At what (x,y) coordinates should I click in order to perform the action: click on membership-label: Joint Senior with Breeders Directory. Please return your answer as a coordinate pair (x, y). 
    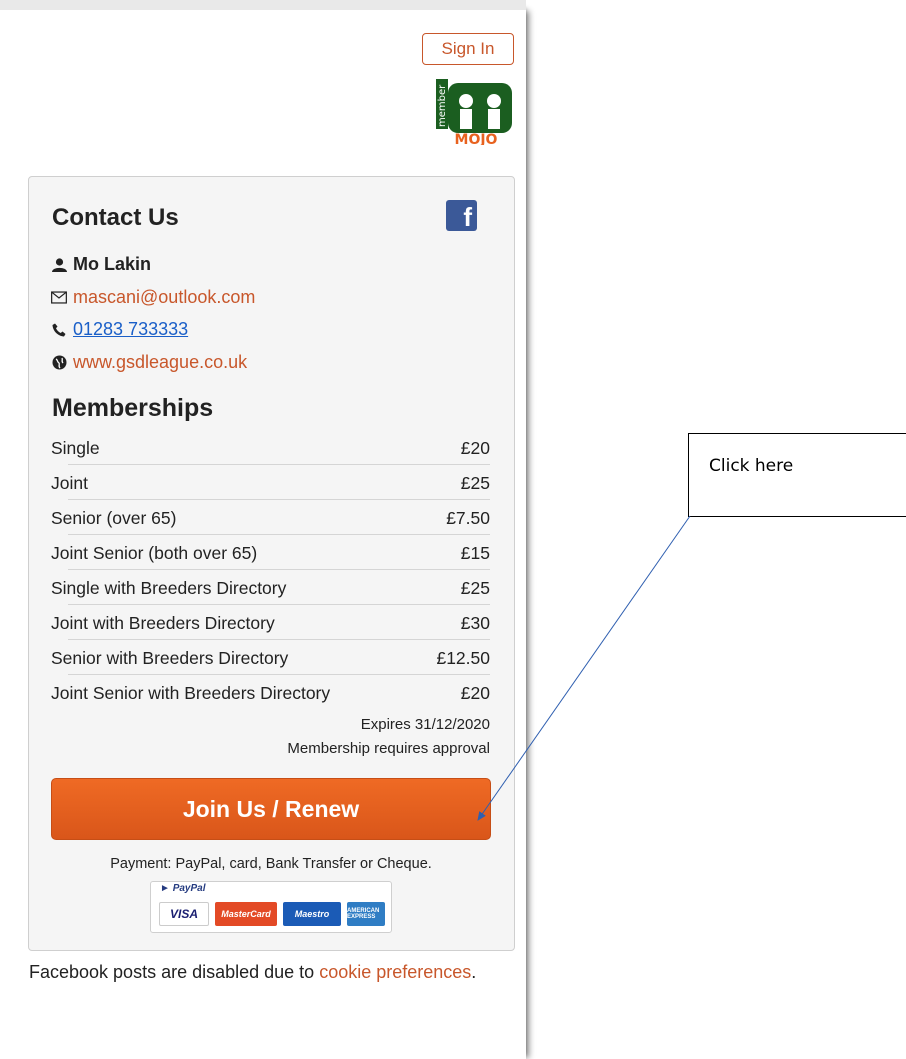
    Looking at the image, I should click on (191, 693).